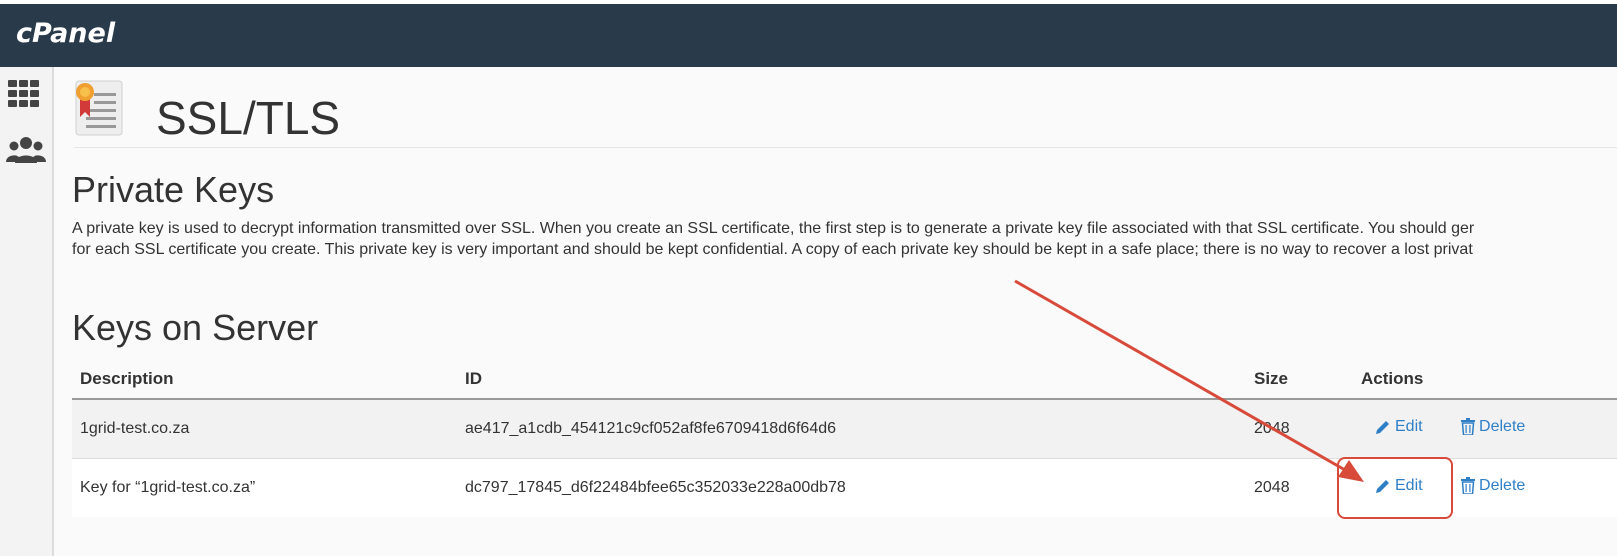 The image size is (1617, 556). I want to click on users-icon, so click(26, 153).